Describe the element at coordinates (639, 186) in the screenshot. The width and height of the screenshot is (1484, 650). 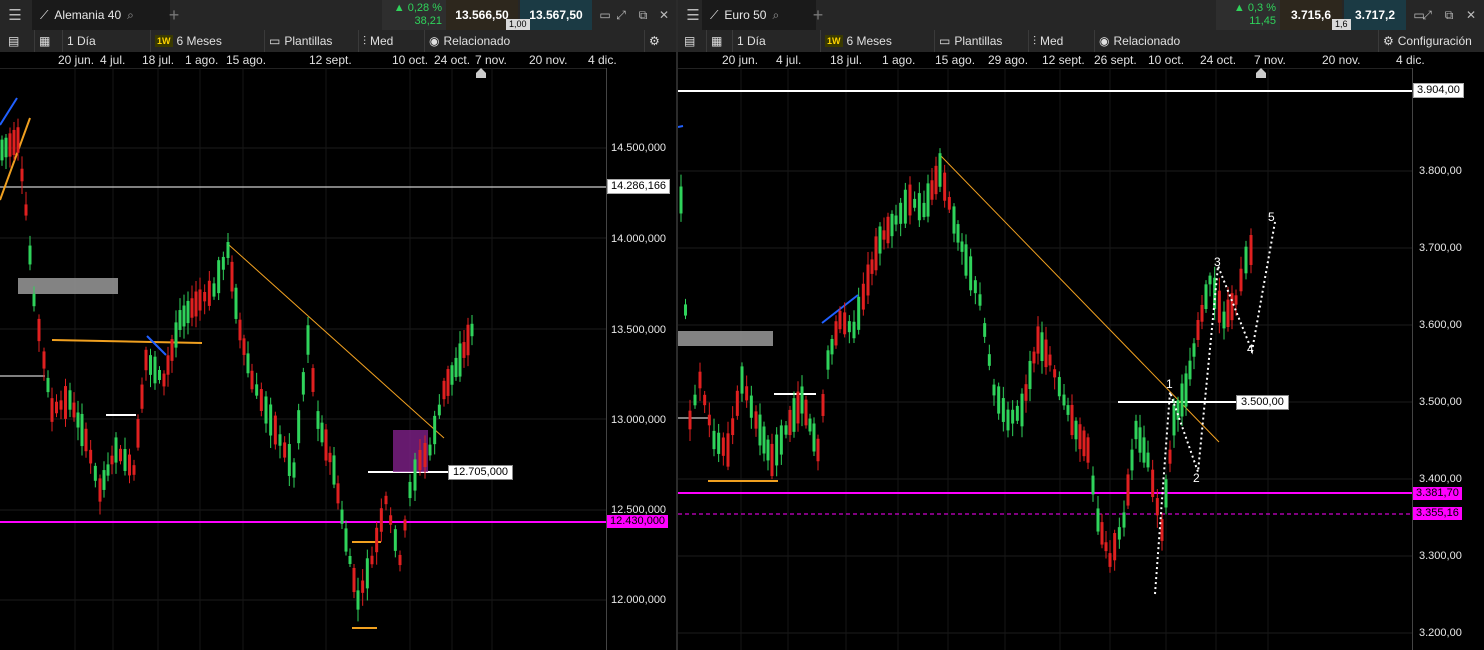
I see `resistance-tag: 14.286,166` at that location.